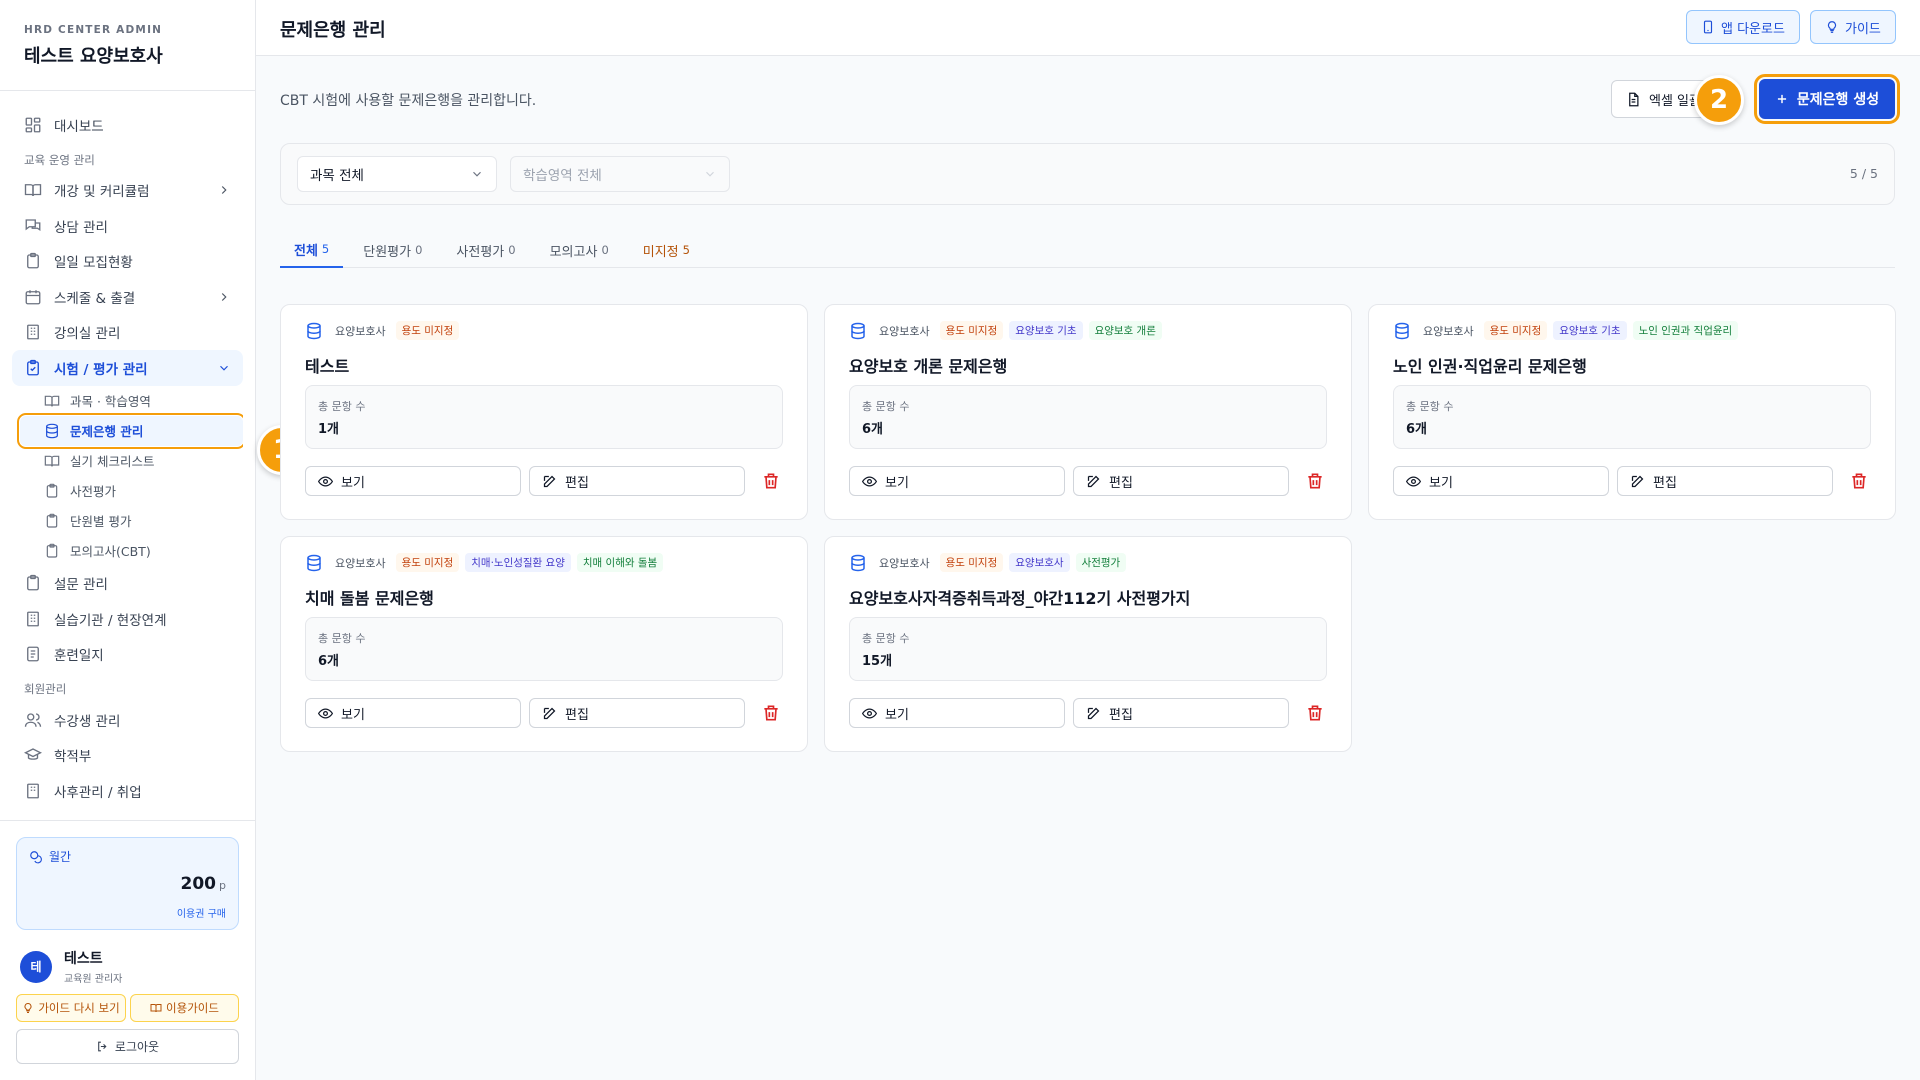  What do you see at coordinates (33, 654) in the screenshot?
I see `notebook-icon` at bounding box center [33, 654].